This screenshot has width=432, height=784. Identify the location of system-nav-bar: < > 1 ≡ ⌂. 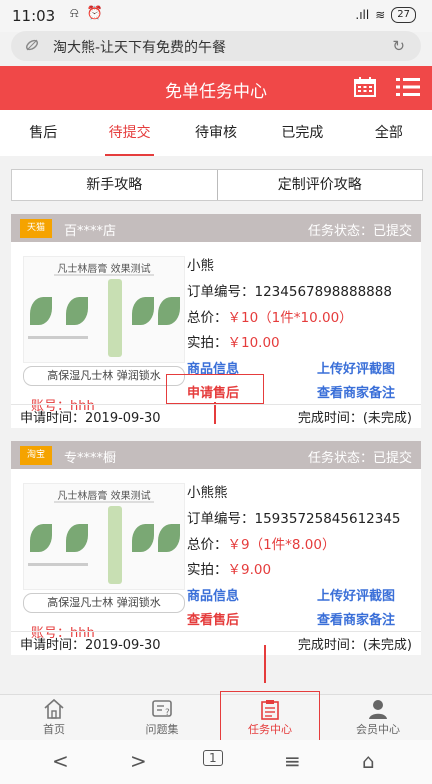
(216, 762).